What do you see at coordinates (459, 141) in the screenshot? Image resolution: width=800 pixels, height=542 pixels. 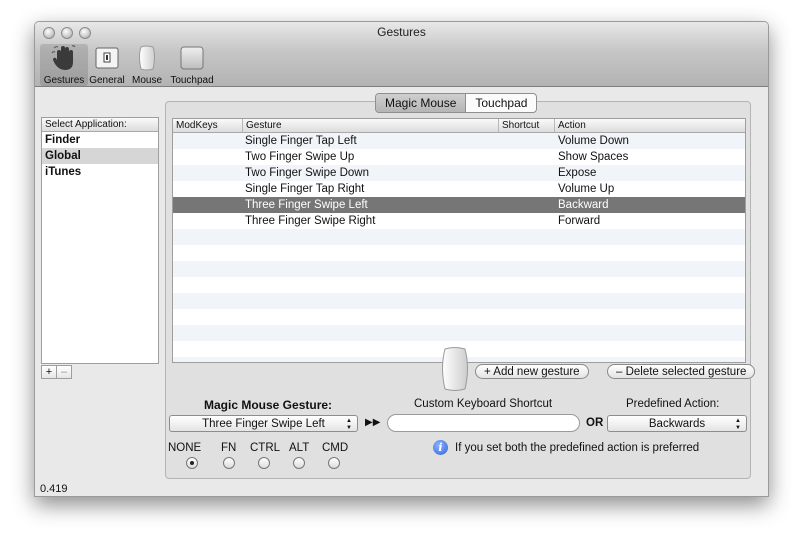 I see `table-row: Single Finger Tap Left Volume Down` at bounding box center [459, 141].